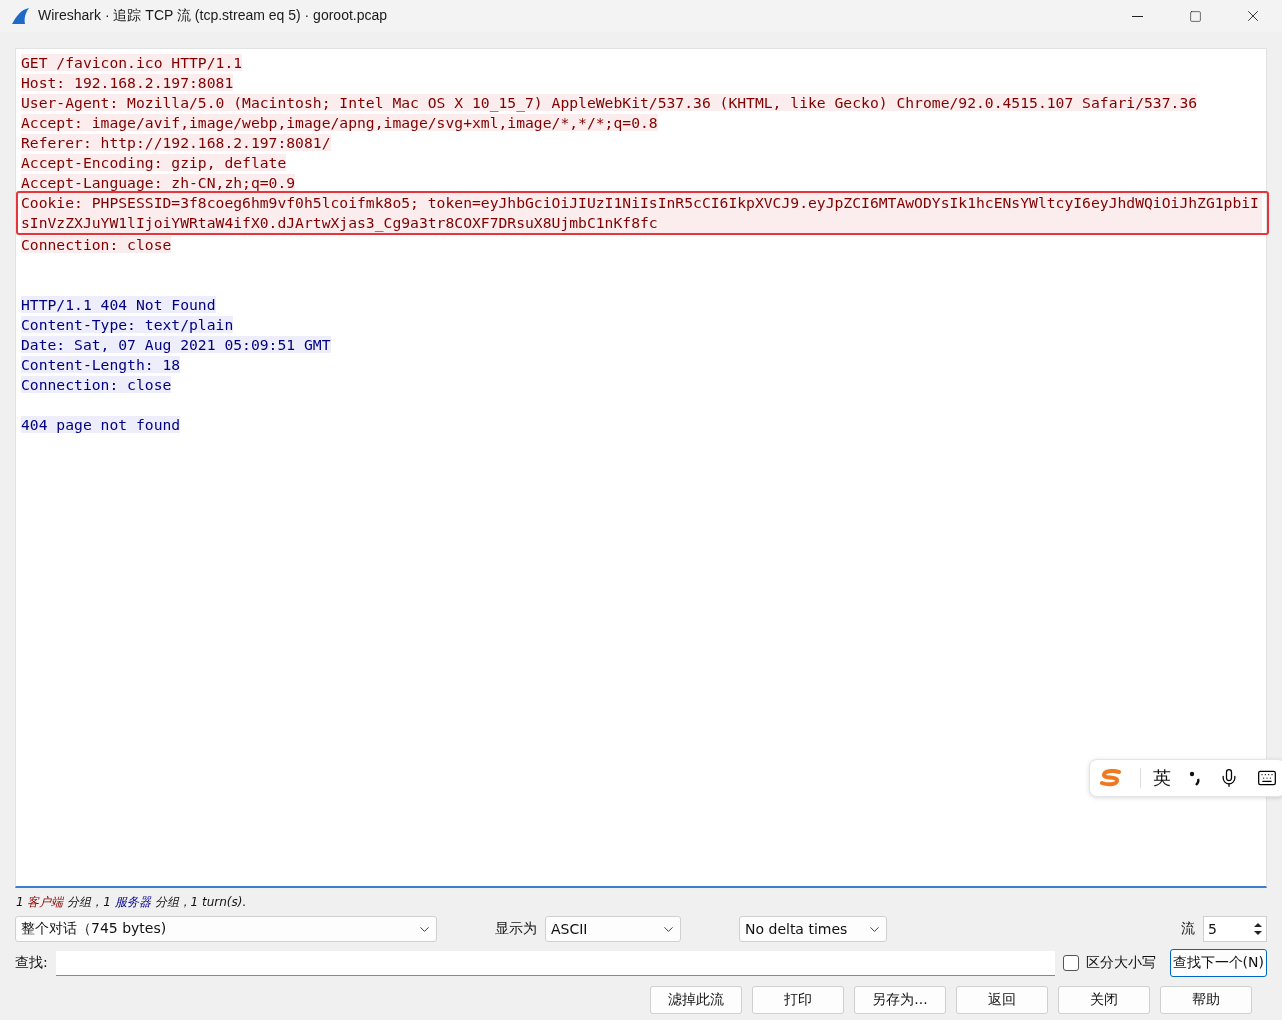  Describe the element at coordinates (1218, 963) in the screenshot. I see `find-next-button: 查找下一个(N)` at that location.